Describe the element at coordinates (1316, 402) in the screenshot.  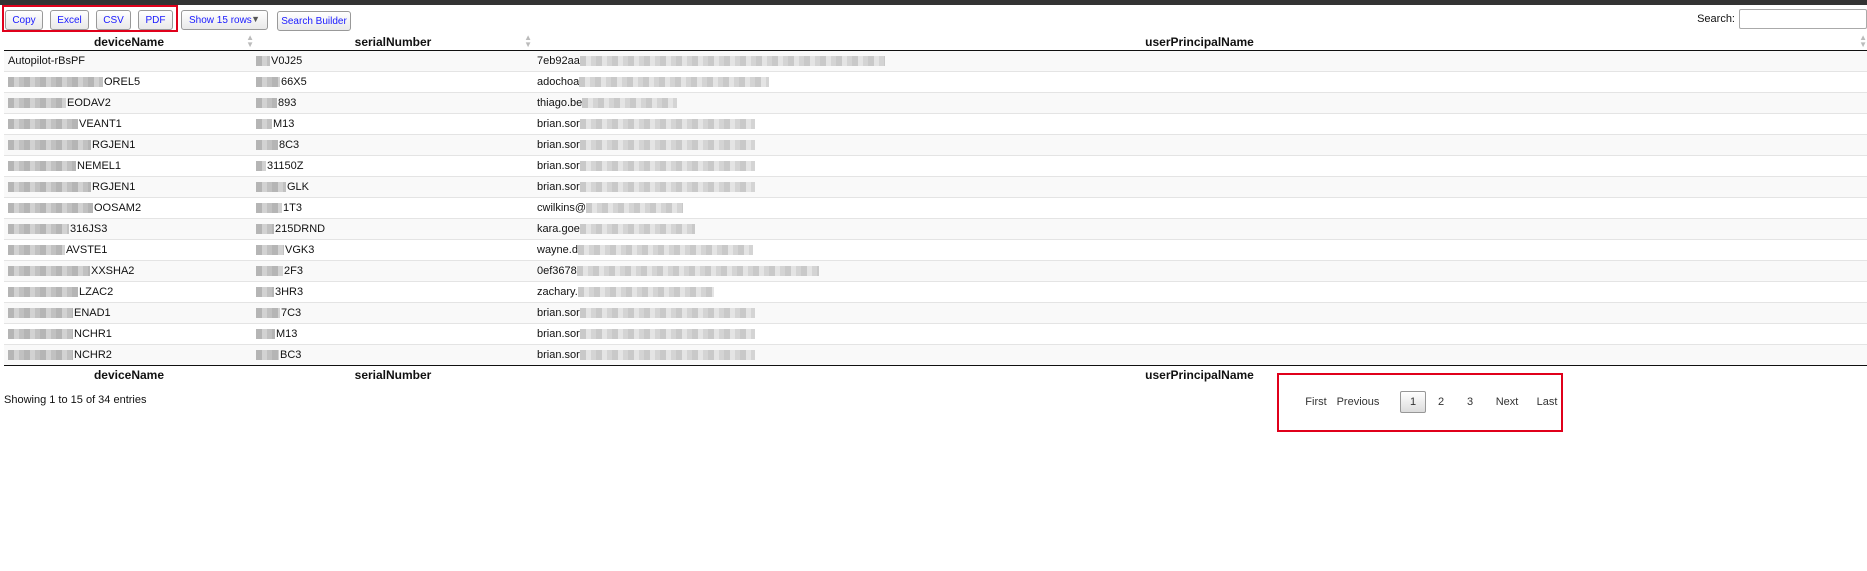
I see `first-page-button: First` at that location.